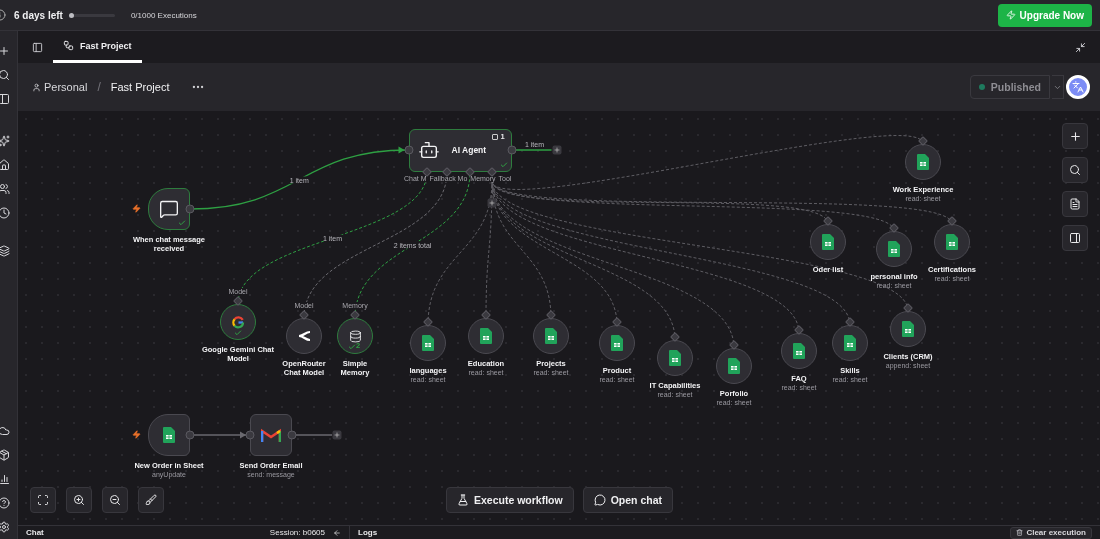 This screenshot has height=539, width=1100. What do you see at coordinates (140, 87) in the screenshot?
I see `workflow-name: Fast Project` at bounding box center [140, 87].